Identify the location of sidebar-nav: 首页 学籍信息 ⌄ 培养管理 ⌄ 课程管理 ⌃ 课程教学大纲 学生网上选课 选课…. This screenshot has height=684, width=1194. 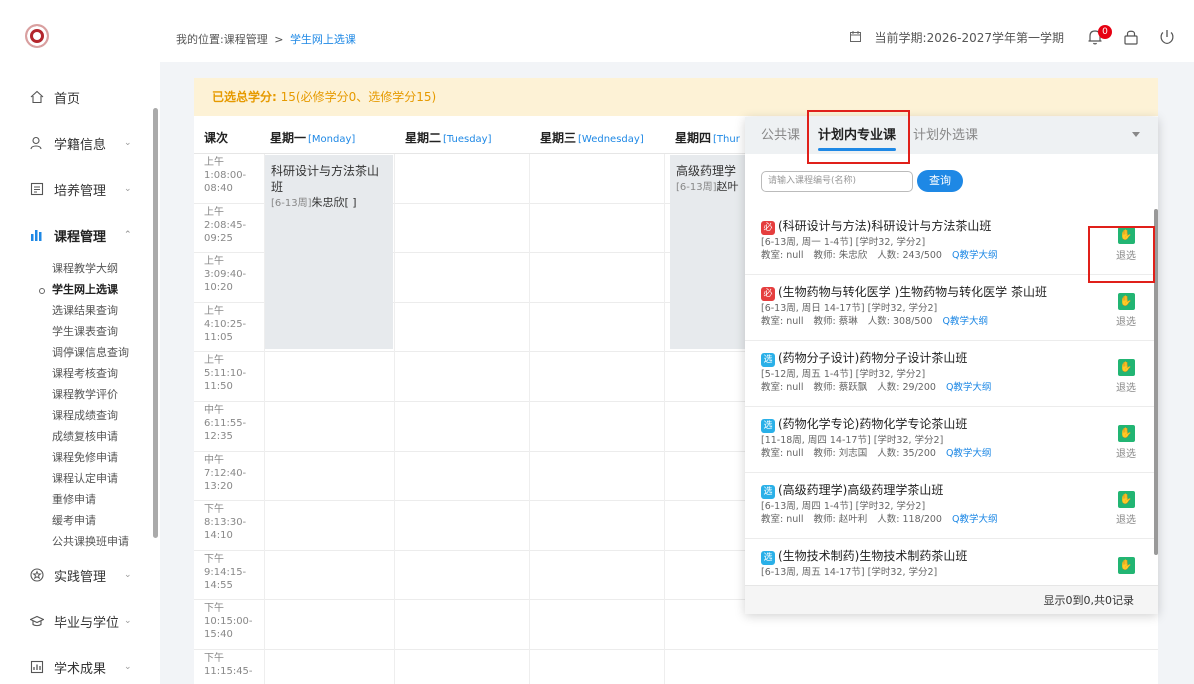
(75, 379).